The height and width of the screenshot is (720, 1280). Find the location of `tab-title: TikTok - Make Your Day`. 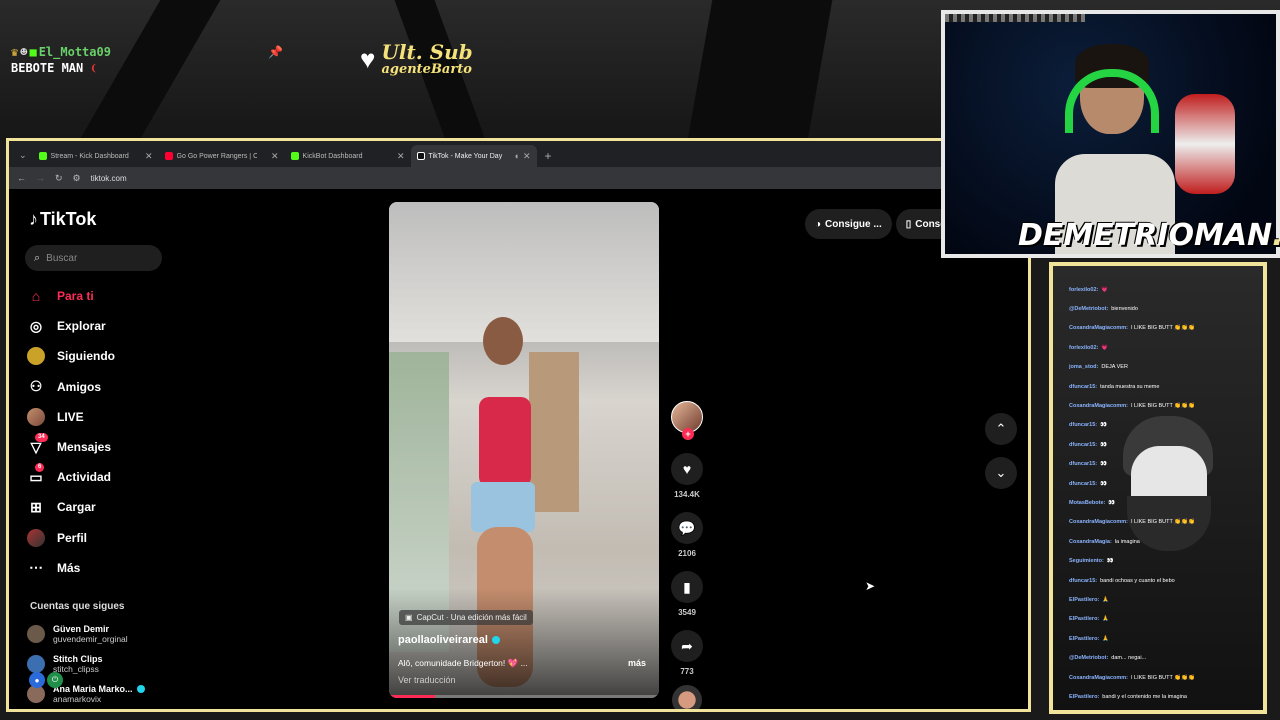

tab-title: TikTok - Make Your Day is located at coordinates (465, 156).